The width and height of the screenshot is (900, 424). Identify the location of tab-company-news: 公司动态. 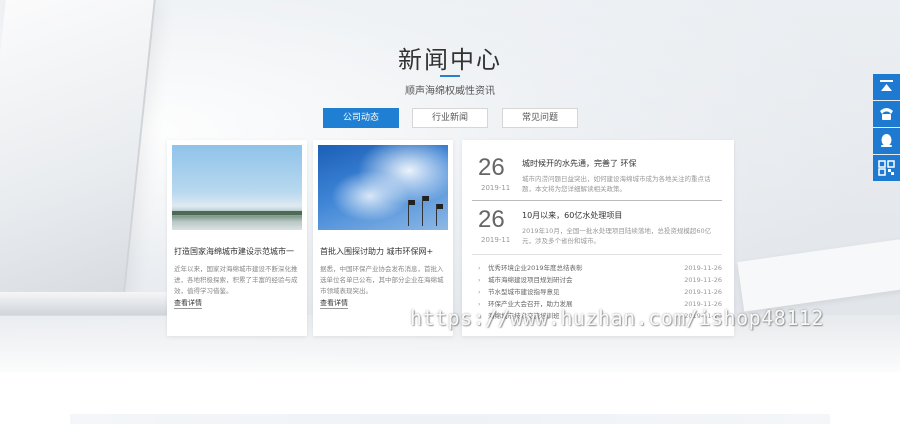
(361, 118).